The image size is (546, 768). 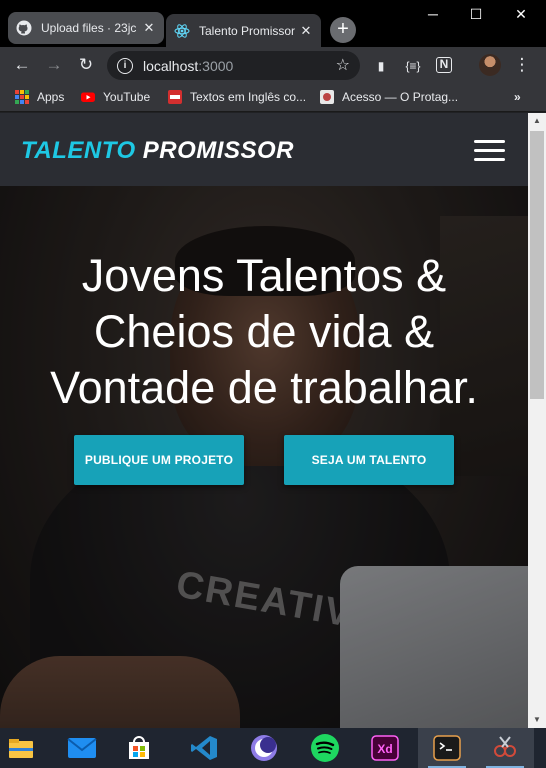 What do you see at coordinates (204, 748) in the screenshot?
I see `vscode-icon` at bounding box center [204, 748].